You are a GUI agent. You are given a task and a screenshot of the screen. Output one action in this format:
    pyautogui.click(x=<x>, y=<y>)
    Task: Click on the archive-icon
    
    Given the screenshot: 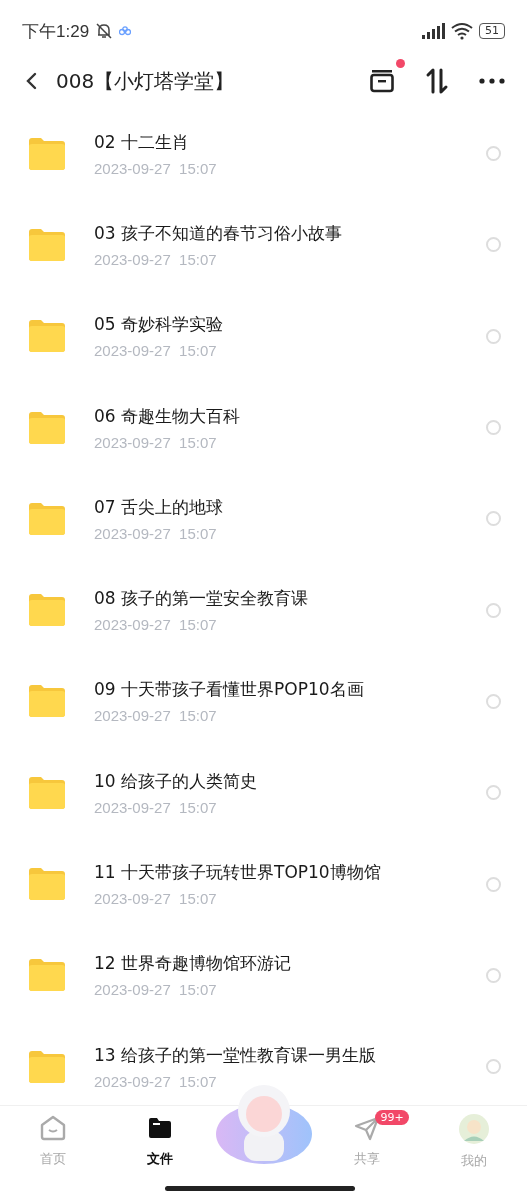 What is the action you would take?
    pyautogui.click(x=382, y=81)
    